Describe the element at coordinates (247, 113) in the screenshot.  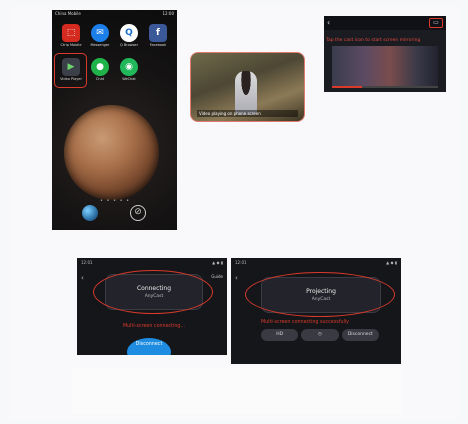
I see `video-caption: Video playing on phone screen` at that location.